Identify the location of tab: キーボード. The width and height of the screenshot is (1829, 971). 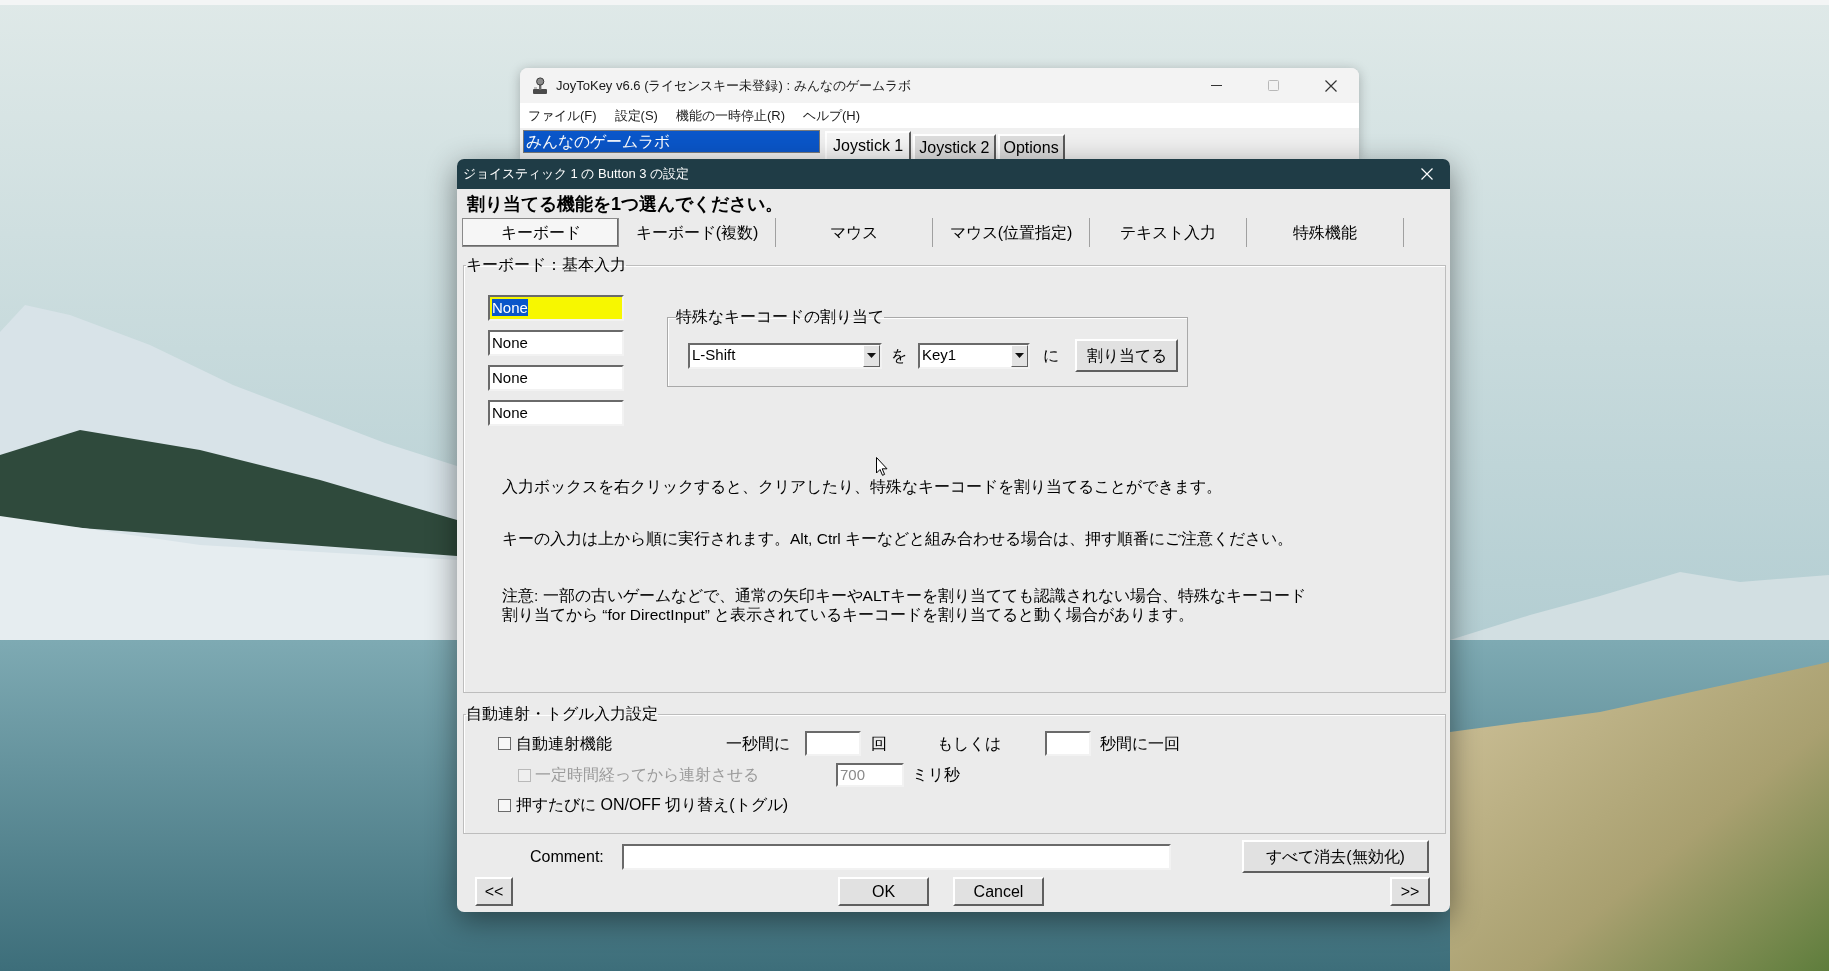
(540, 232).